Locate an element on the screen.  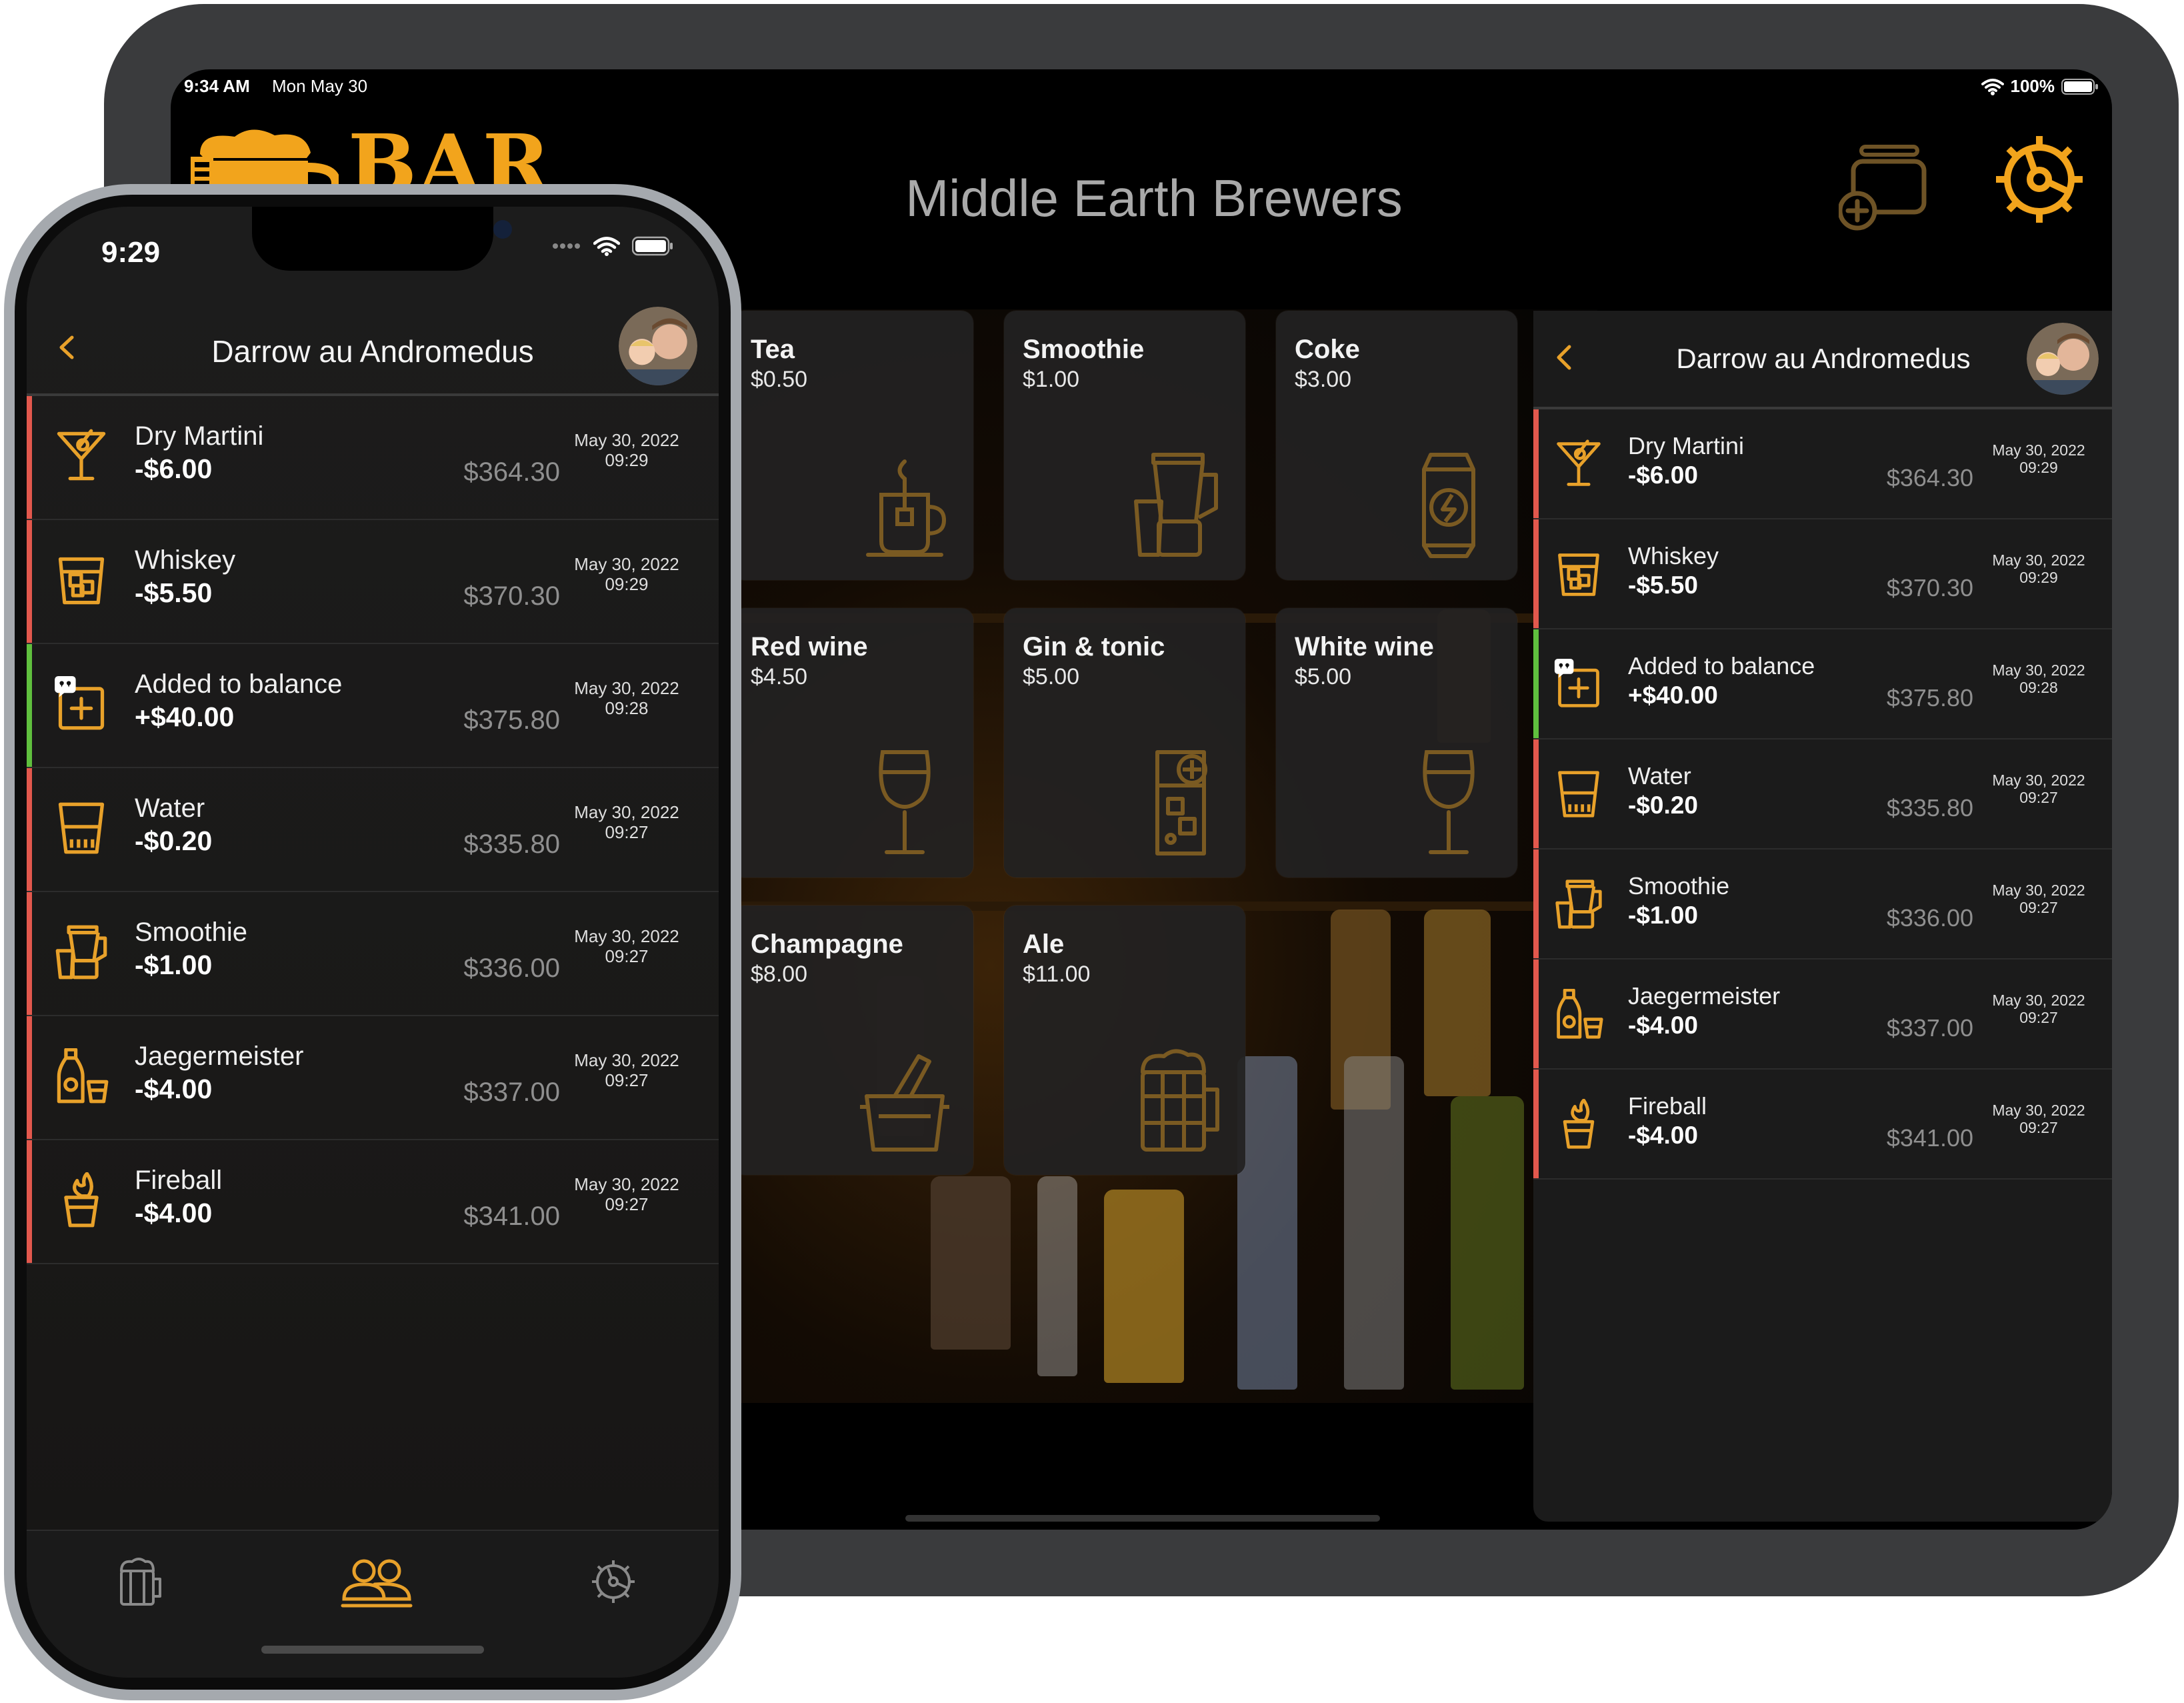
martini-icon is located at coordinates (1579, 463).